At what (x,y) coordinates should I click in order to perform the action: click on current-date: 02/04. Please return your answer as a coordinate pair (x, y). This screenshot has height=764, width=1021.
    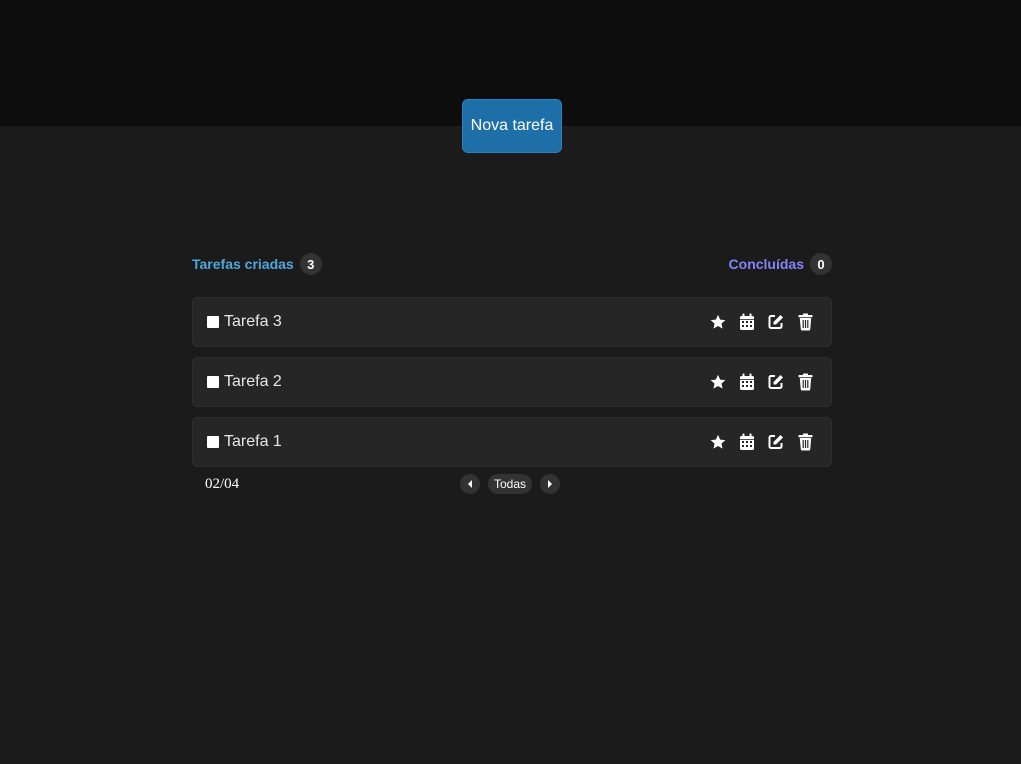
    Looking at the image, I should click on (222, 484).